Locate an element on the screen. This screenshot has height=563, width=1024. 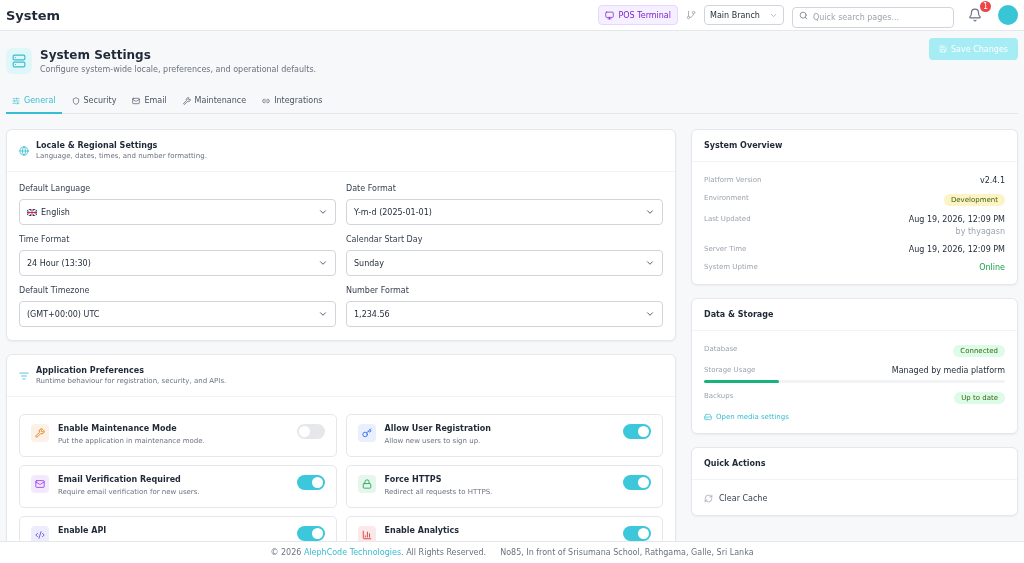
select-field: Sunday is located at coordinates (504, 263).